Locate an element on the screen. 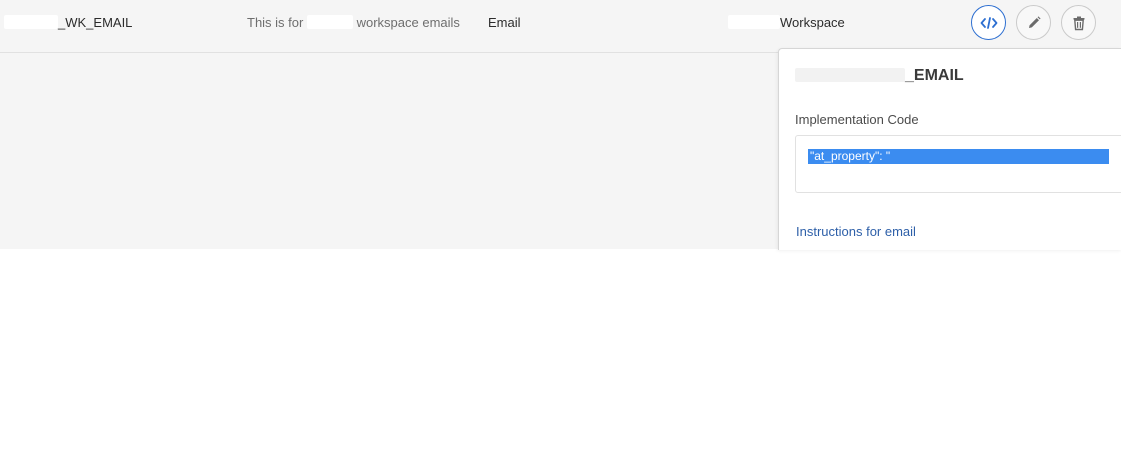 The height and width of the screenshot is (460, 1121). workspace-cell: Workspace is located at coordinates (786, 23).